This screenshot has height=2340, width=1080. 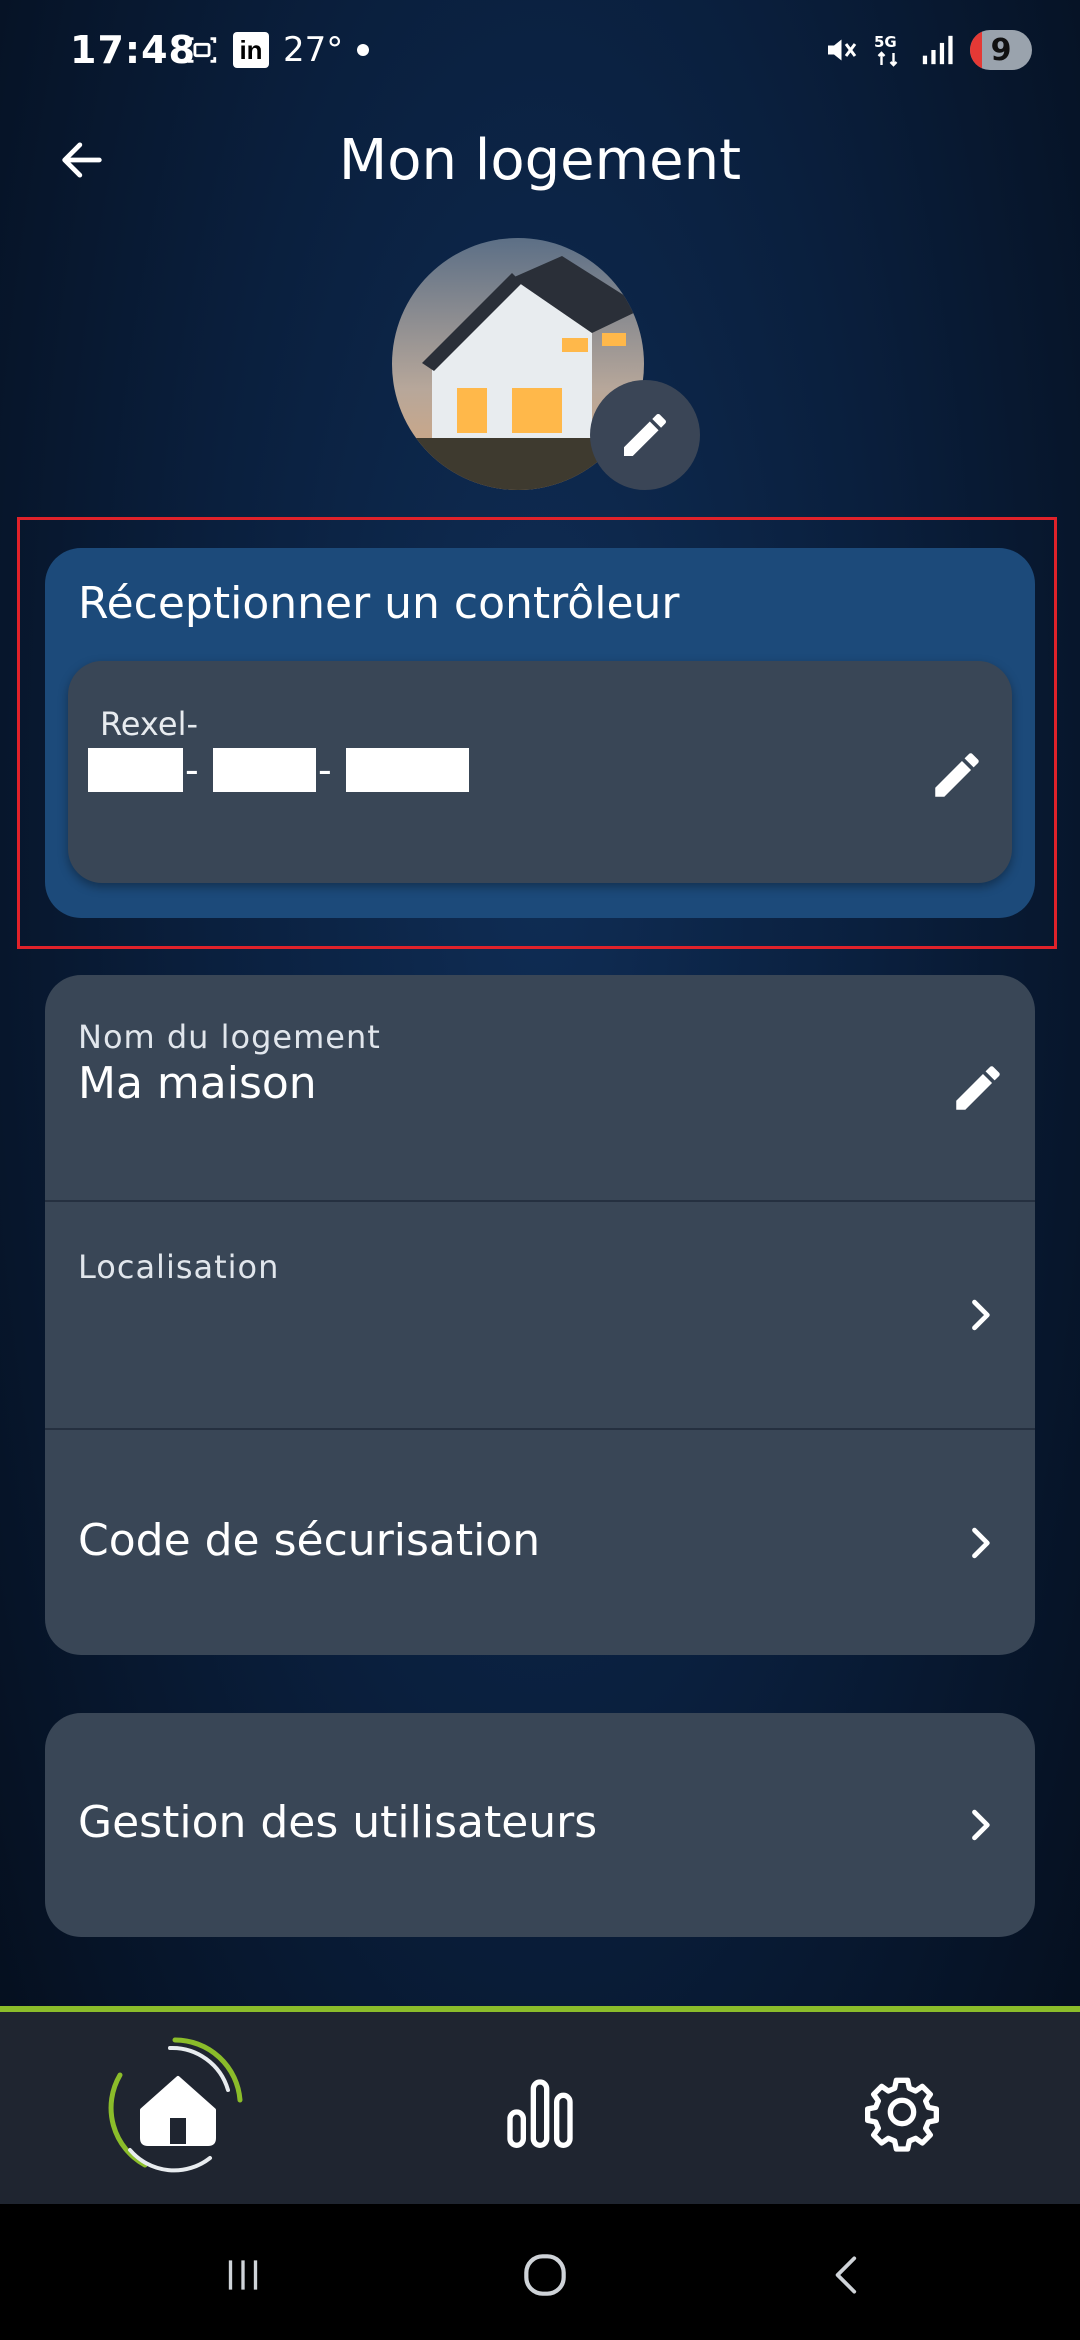 What do you see at coordinates (885, 42) in the screenshot?
I see `svg-text: 5G` at bounding box center [885, 42].